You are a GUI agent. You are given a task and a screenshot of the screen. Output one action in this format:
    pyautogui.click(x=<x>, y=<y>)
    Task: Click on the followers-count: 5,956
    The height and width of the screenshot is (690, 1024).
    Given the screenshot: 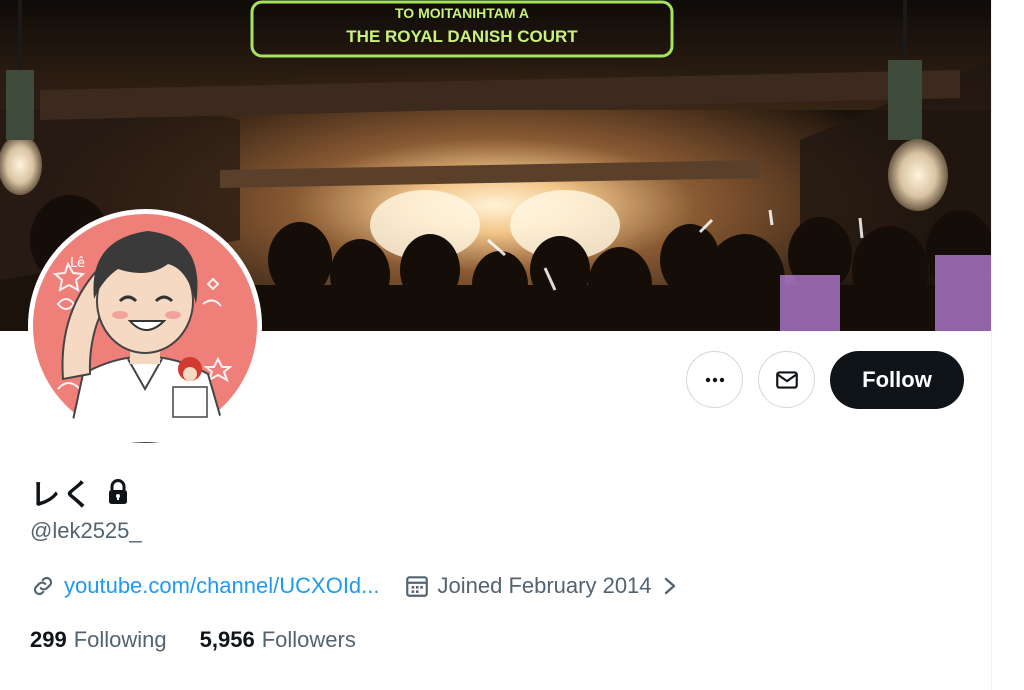 What is the action you would take?
    pyautogui.click(x=227, y=639)
    